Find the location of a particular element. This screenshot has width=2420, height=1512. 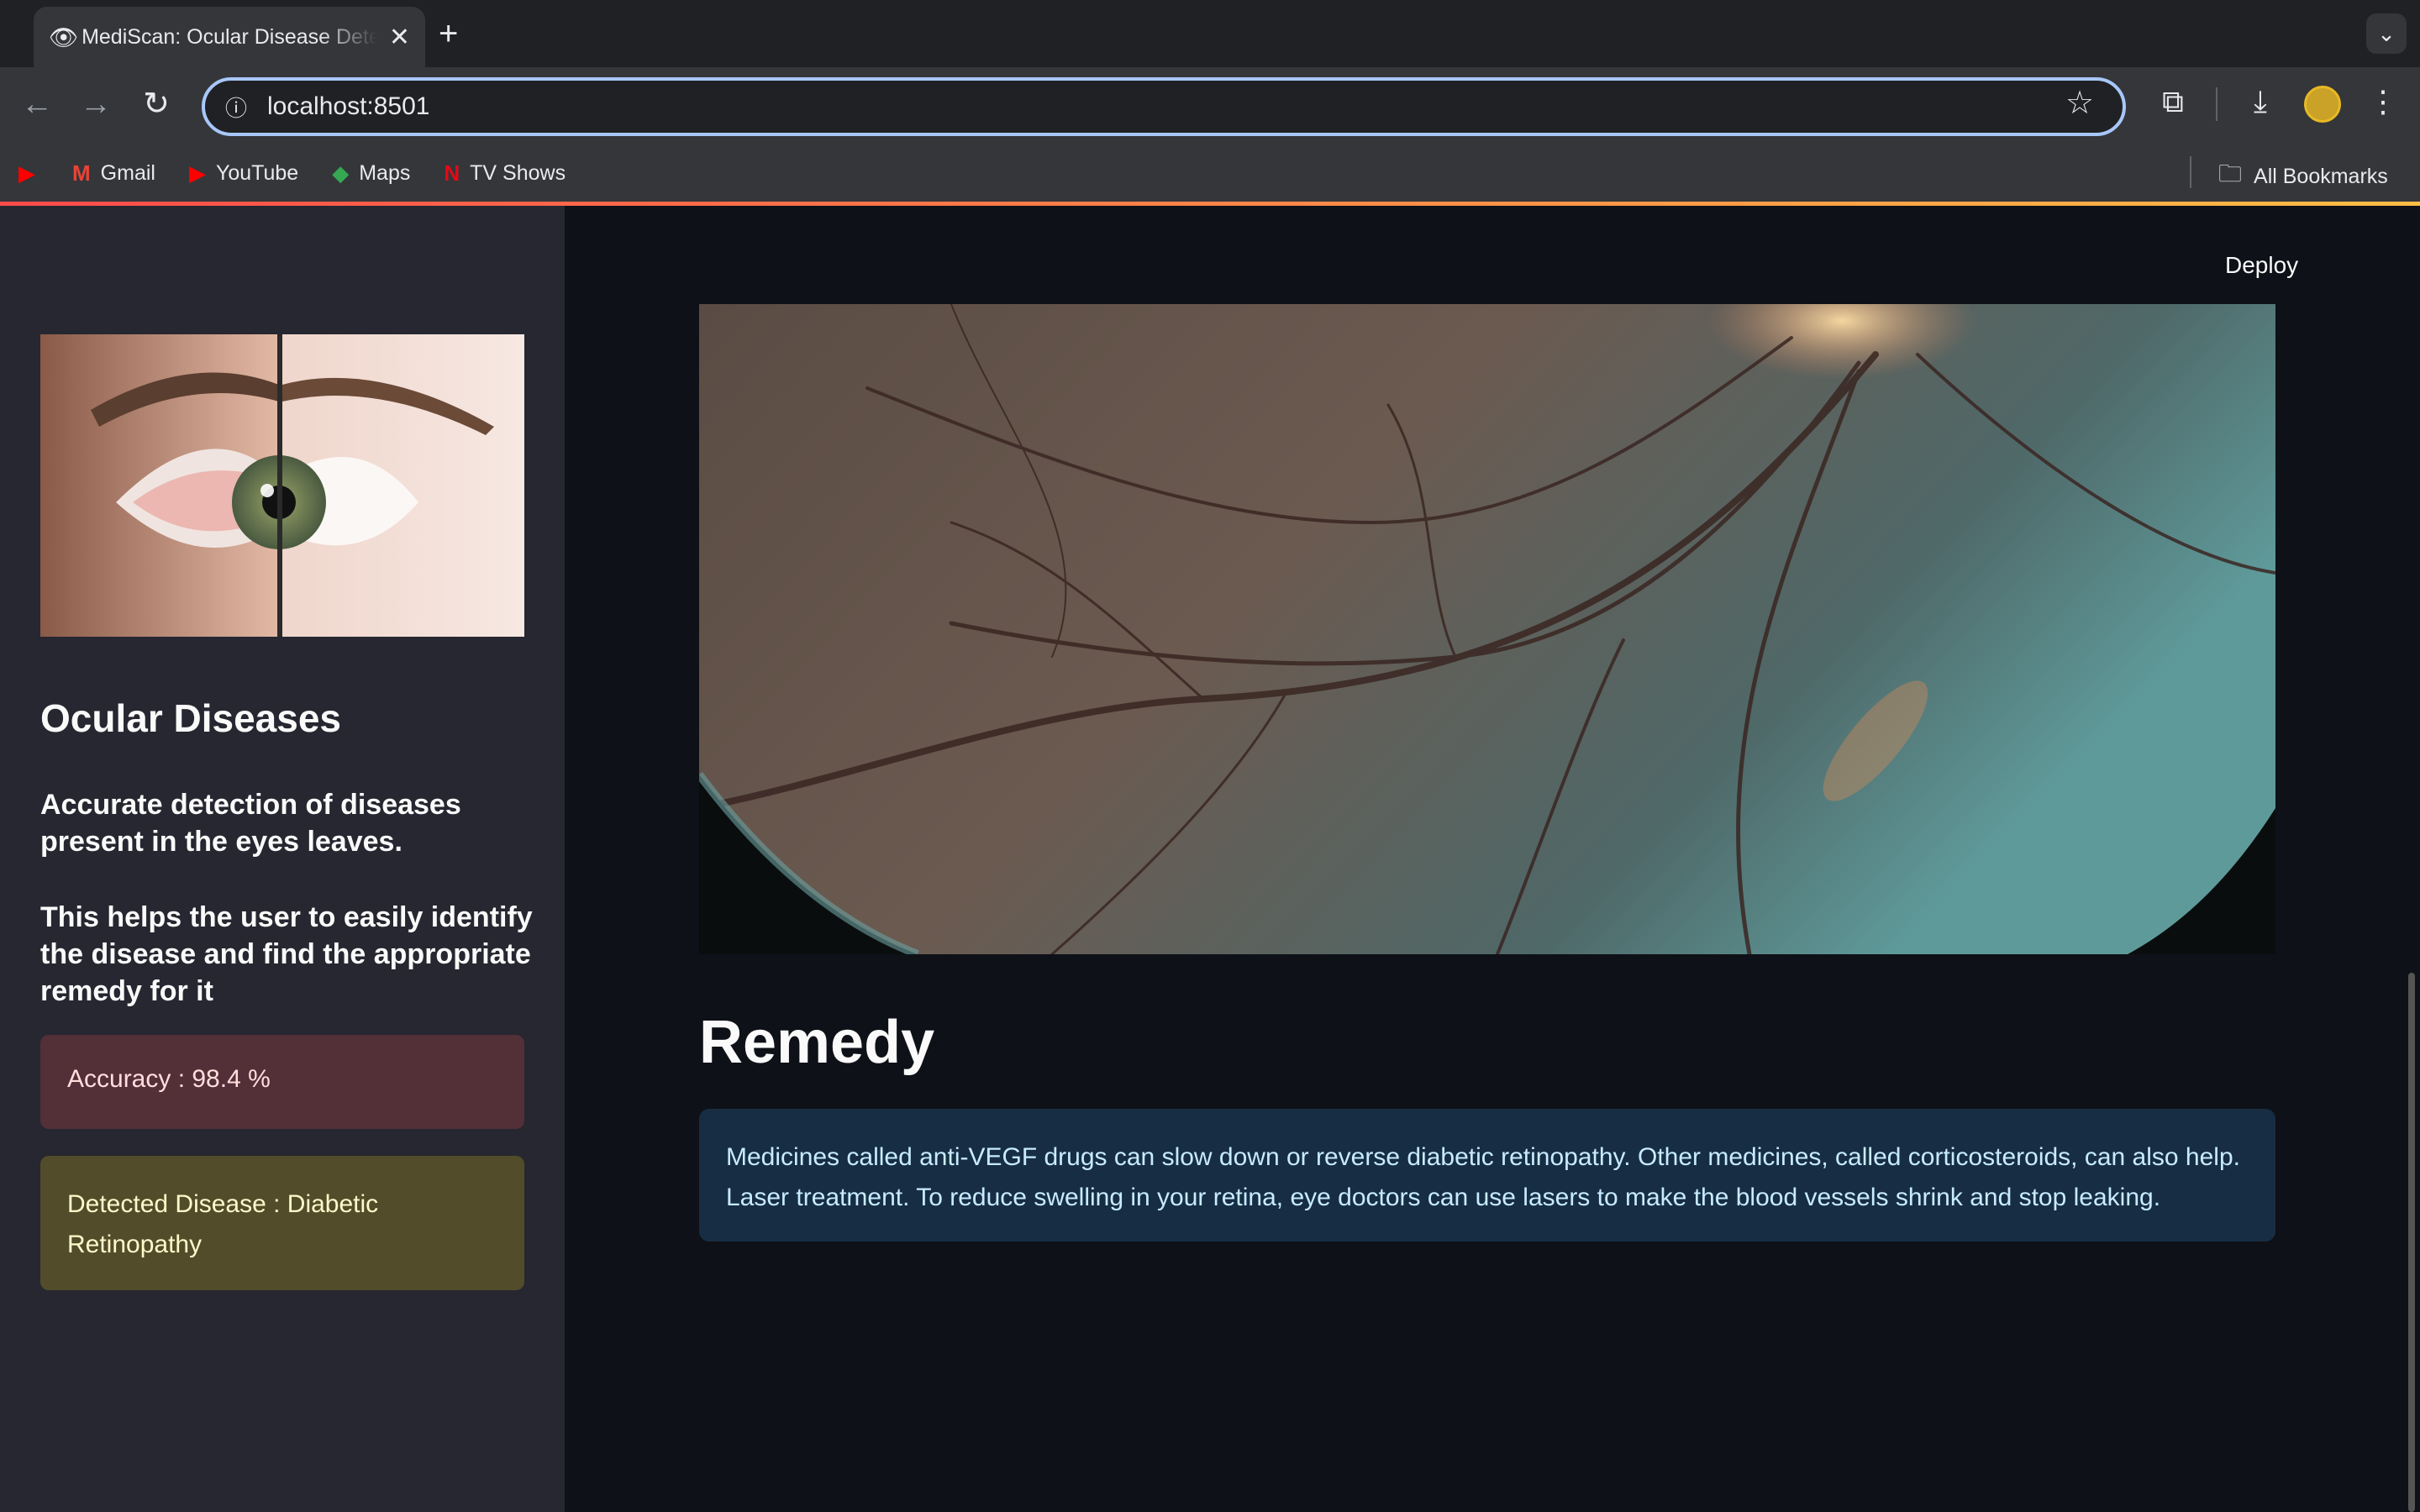

bookmark-youtube: ▶ YouTube is located at coordinates (243, 173).